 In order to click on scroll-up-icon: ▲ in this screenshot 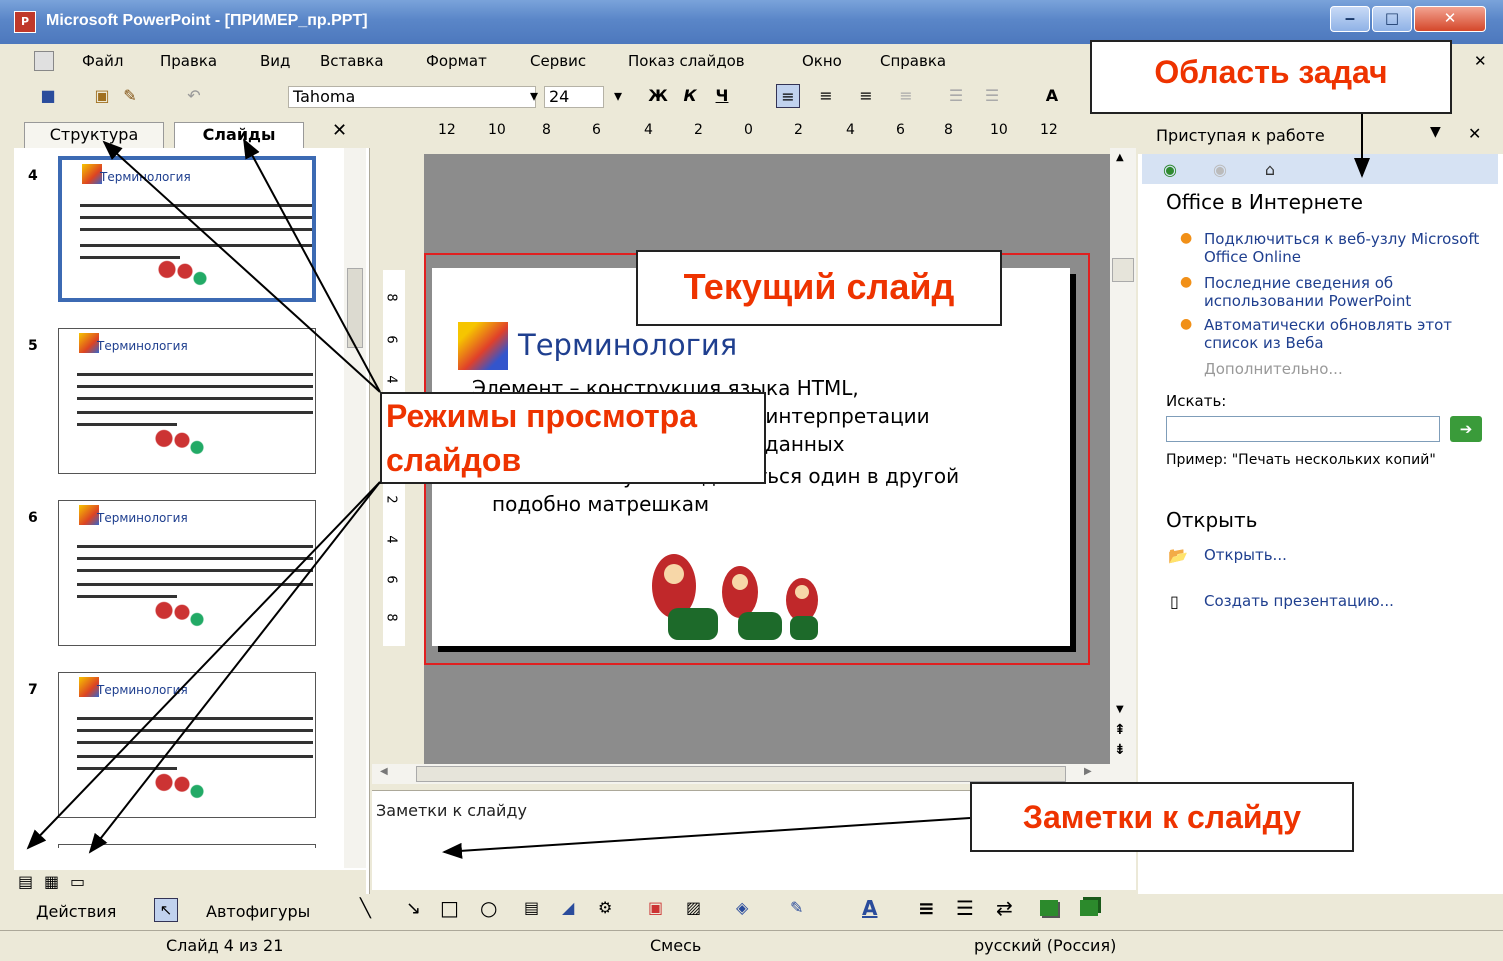, I will do `click(1120, 157)`.